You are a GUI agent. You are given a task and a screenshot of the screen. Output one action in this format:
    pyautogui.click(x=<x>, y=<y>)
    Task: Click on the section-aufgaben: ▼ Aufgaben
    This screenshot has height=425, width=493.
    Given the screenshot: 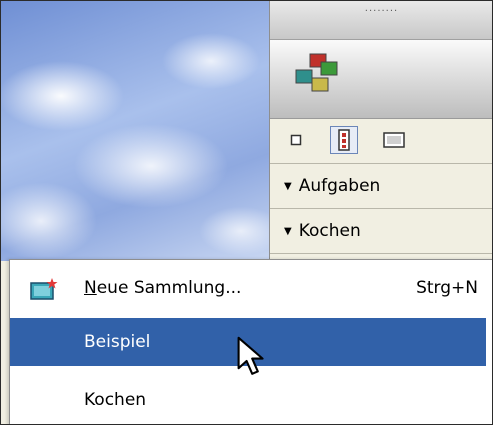 What is the action you would take?
    pyautogui.click(x=381, y=186)
    